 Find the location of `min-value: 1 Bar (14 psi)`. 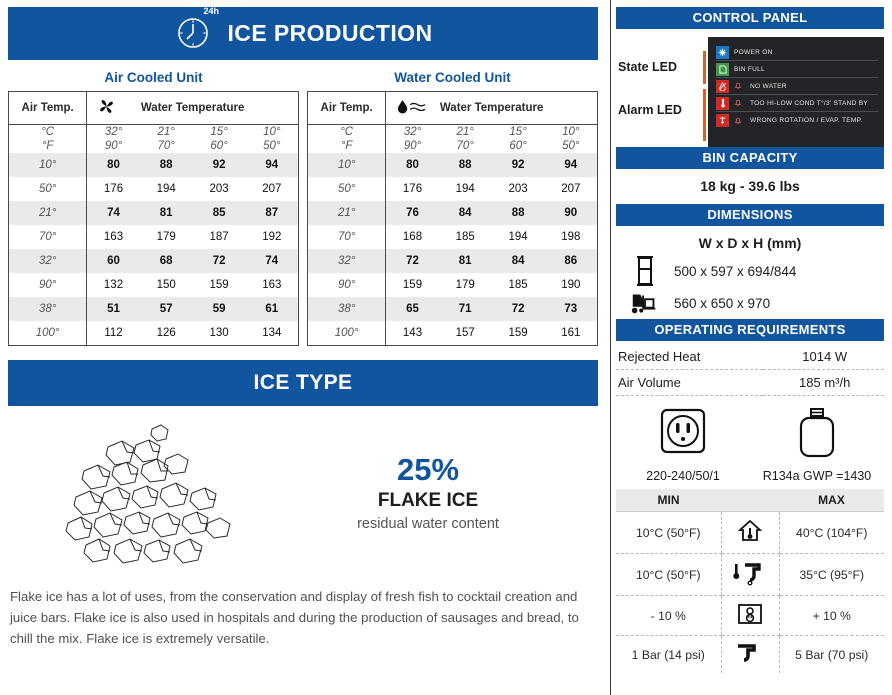

min-value: 1 Bar (14 psi) is located at coordinates (668, 654).